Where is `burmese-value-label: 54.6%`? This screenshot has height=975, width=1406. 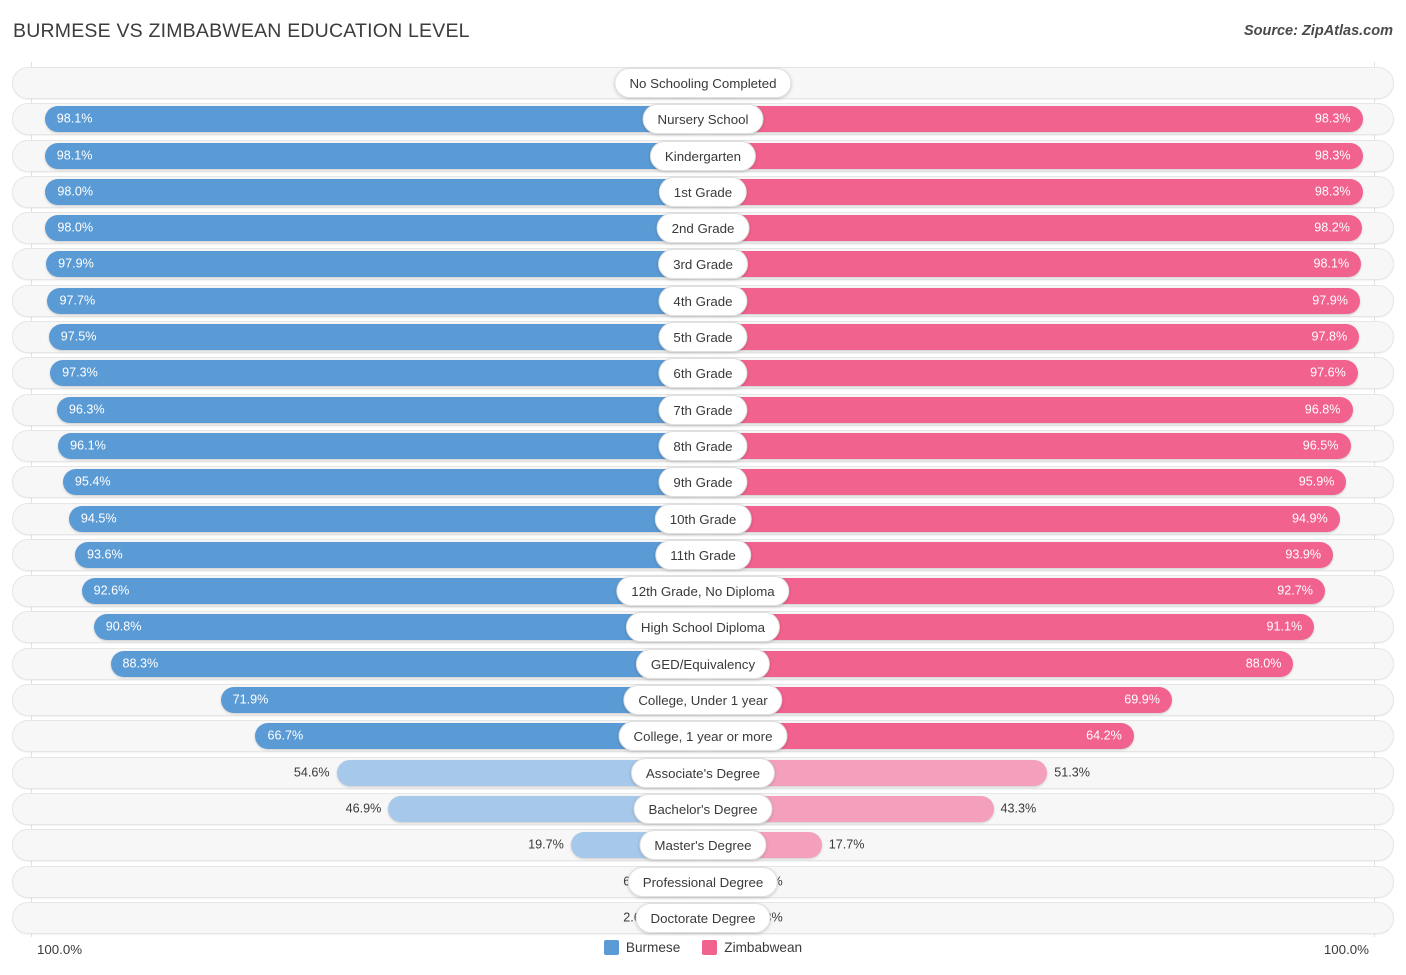
burmese-value-label: 54.6% is located at coordinates (311, 772).